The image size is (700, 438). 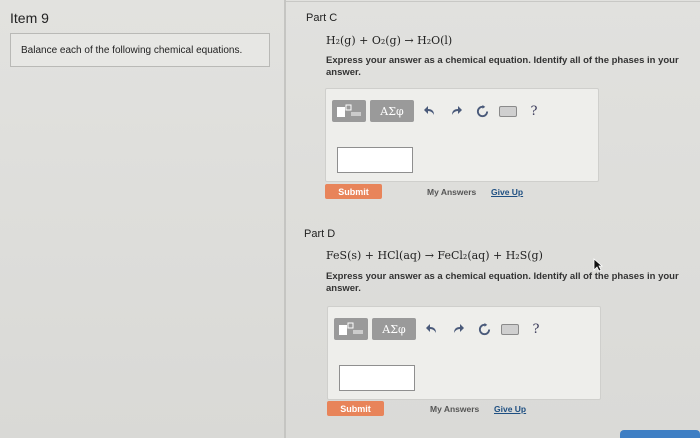 I want to click on part-c-submit-button: Submit, so click(x=353, y=191).